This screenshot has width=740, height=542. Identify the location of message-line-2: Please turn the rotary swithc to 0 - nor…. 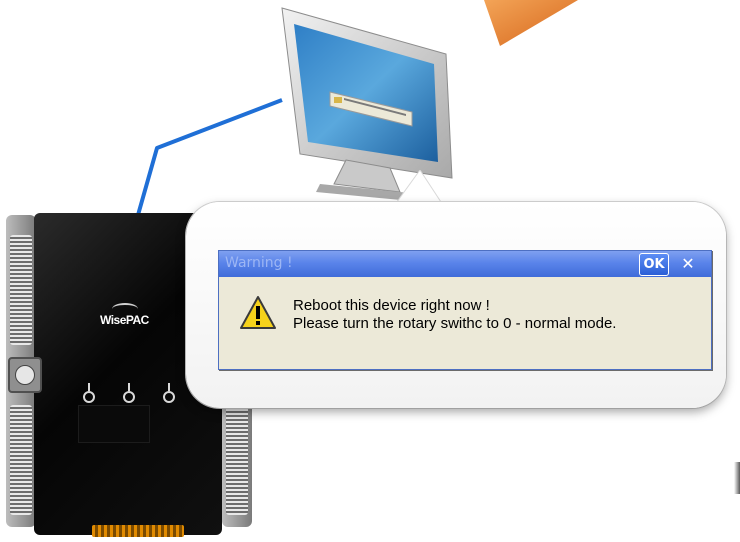
(455, 323).